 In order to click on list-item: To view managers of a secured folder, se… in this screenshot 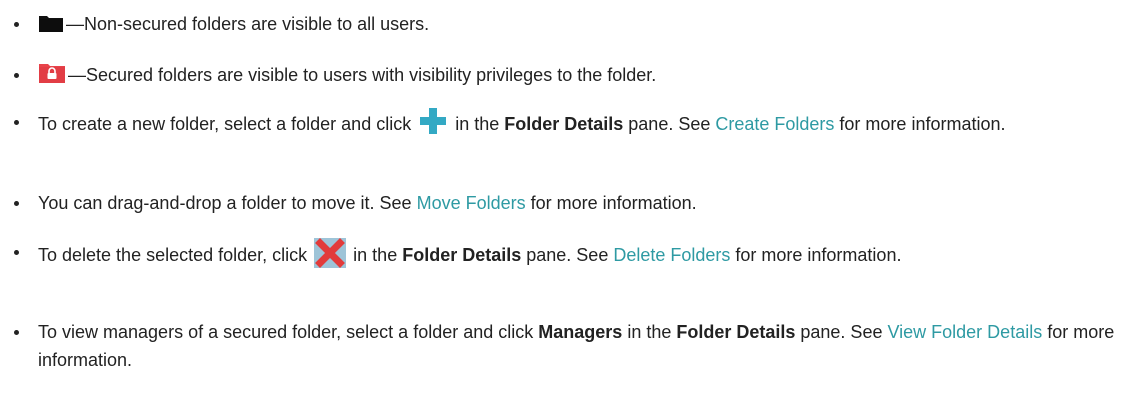, I will do `click(571, 346)`.